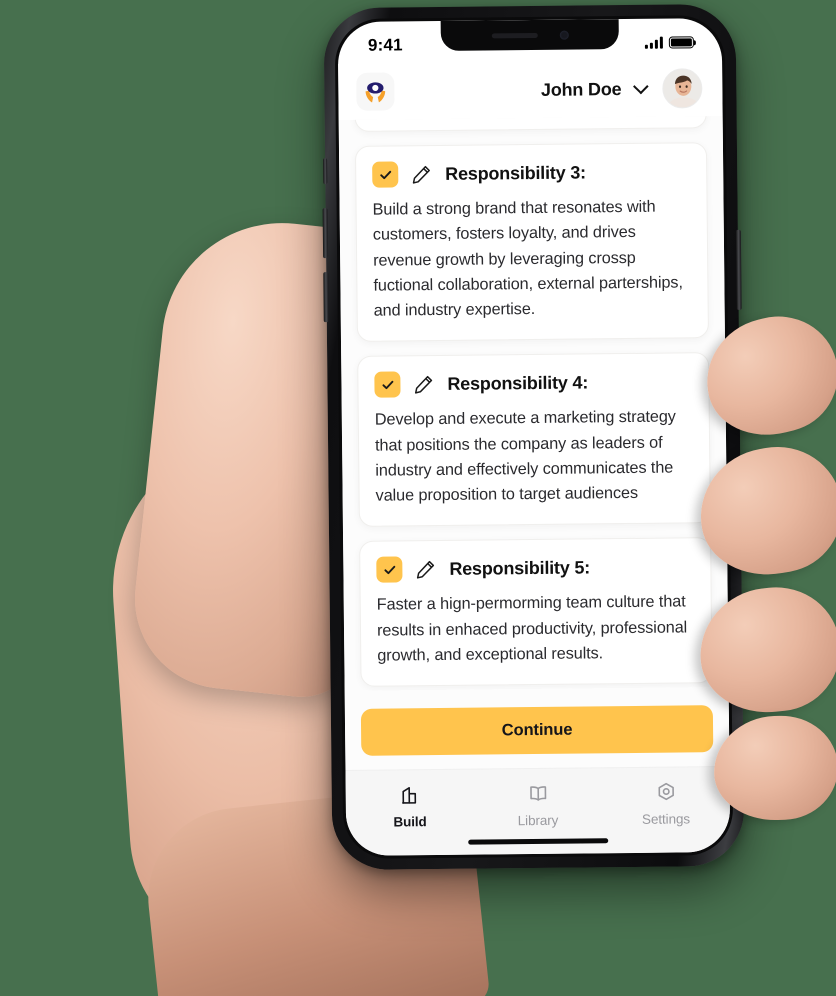 This screenshot has width=836, height=996. Describe the element at coordinates (520, 568) in the screenshot. I see `card-title: Responsibility 5:` at that location.